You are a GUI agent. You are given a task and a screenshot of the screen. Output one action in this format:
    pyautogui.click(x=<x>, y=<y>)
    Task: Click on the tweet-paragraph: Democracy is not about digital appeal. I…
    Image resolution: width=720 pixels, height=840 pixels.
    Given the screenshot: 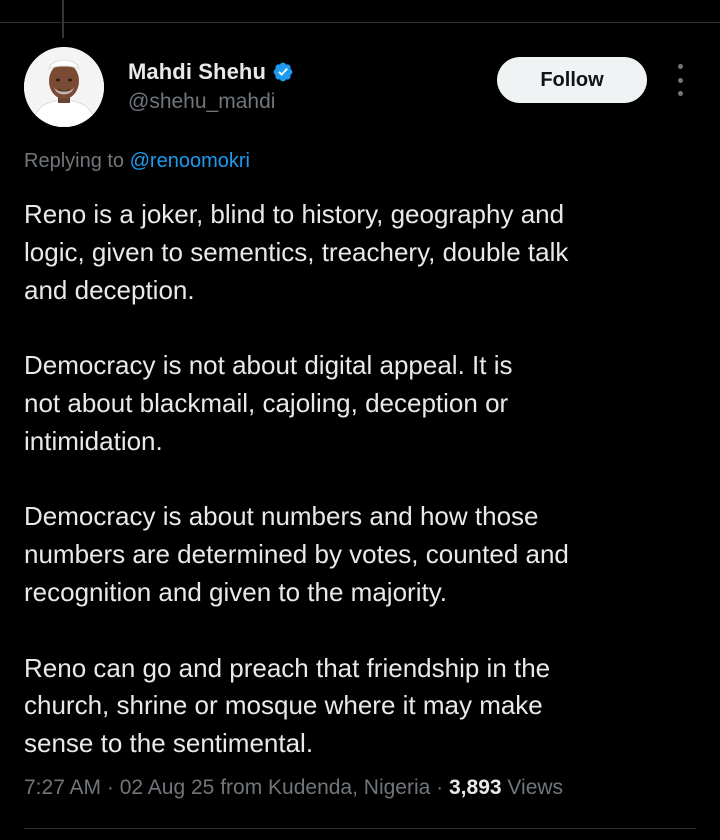 What is the action you would take?
    pyautogui.click(x=268, y=403)
    